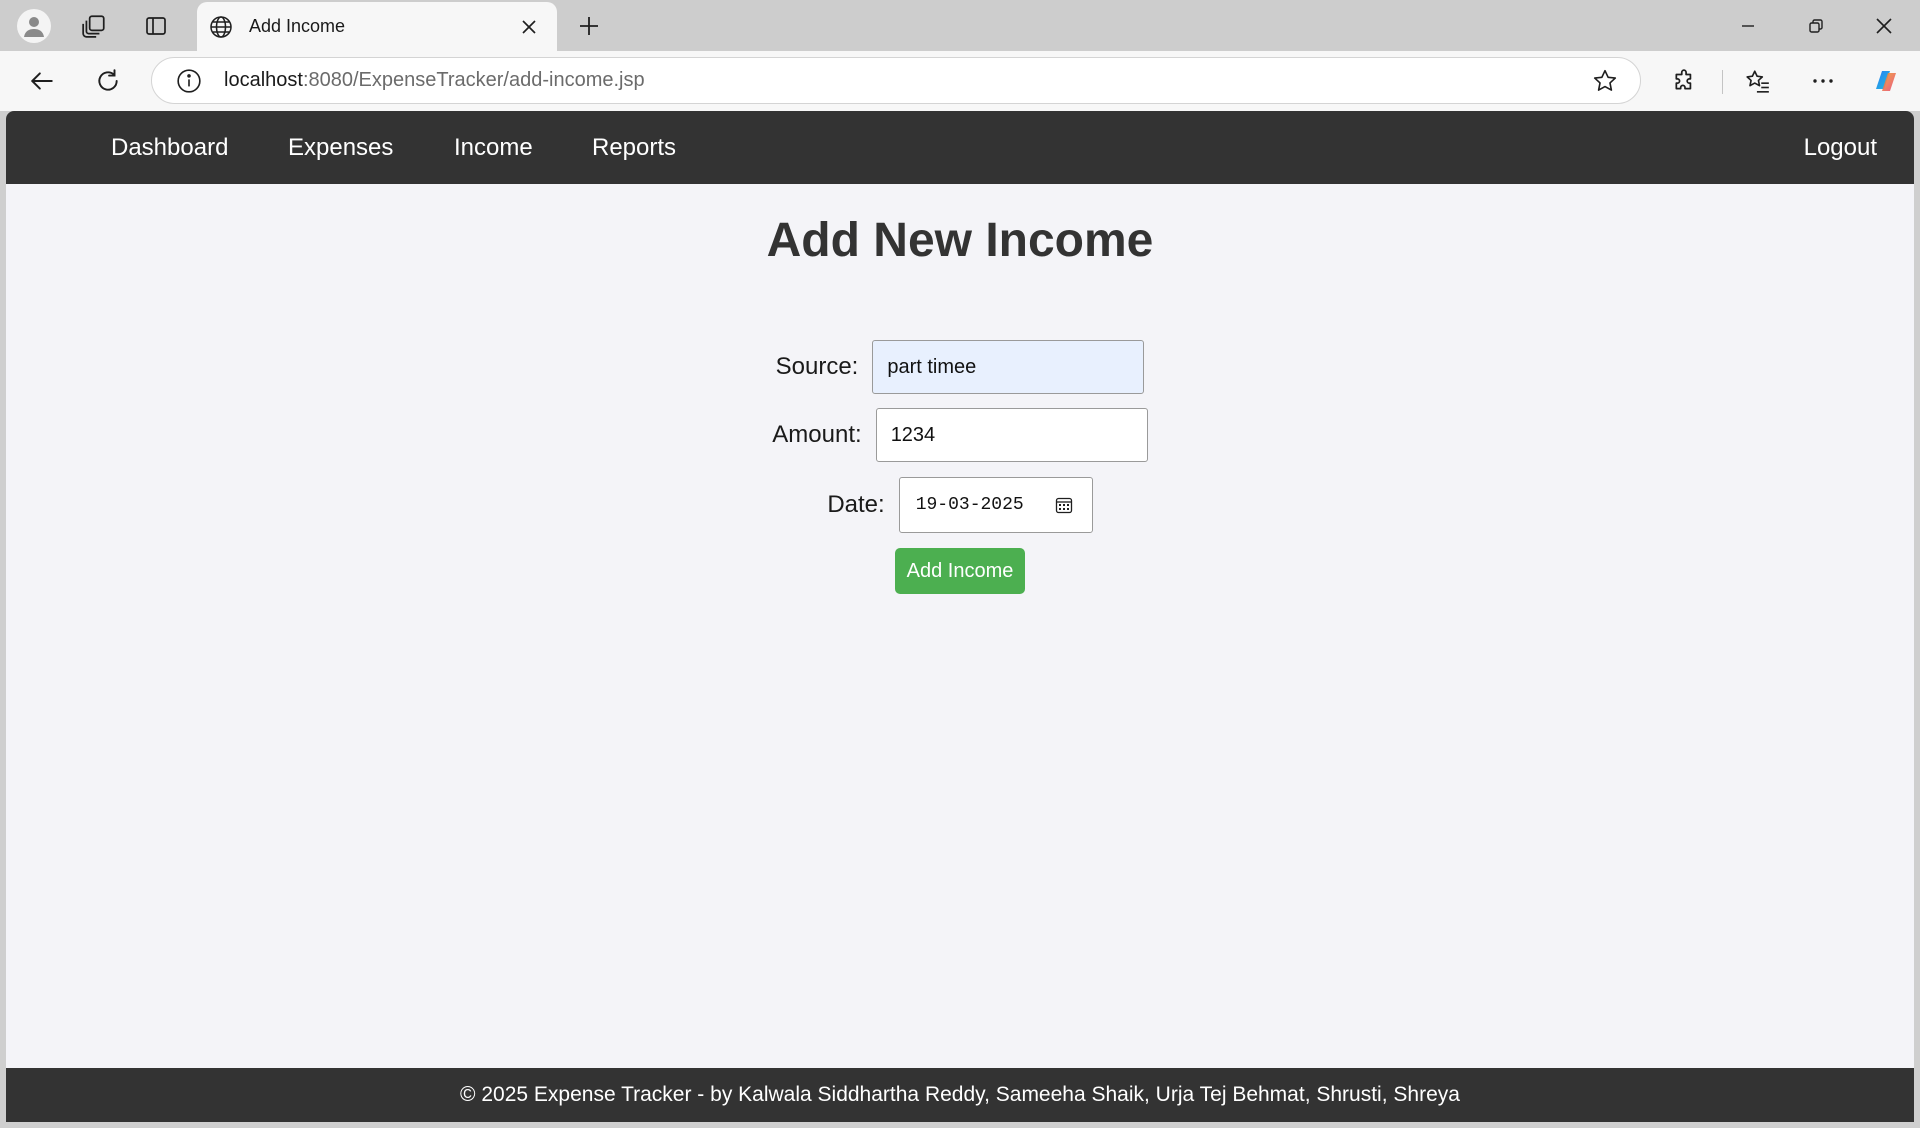 Image resolution: width=1920 pixels, height=1128 pixels. What do you see at coordinates (1840, 147) in the screenshot?
I see `nav-logout-link: Logout` at bounding box center [1840, 147].